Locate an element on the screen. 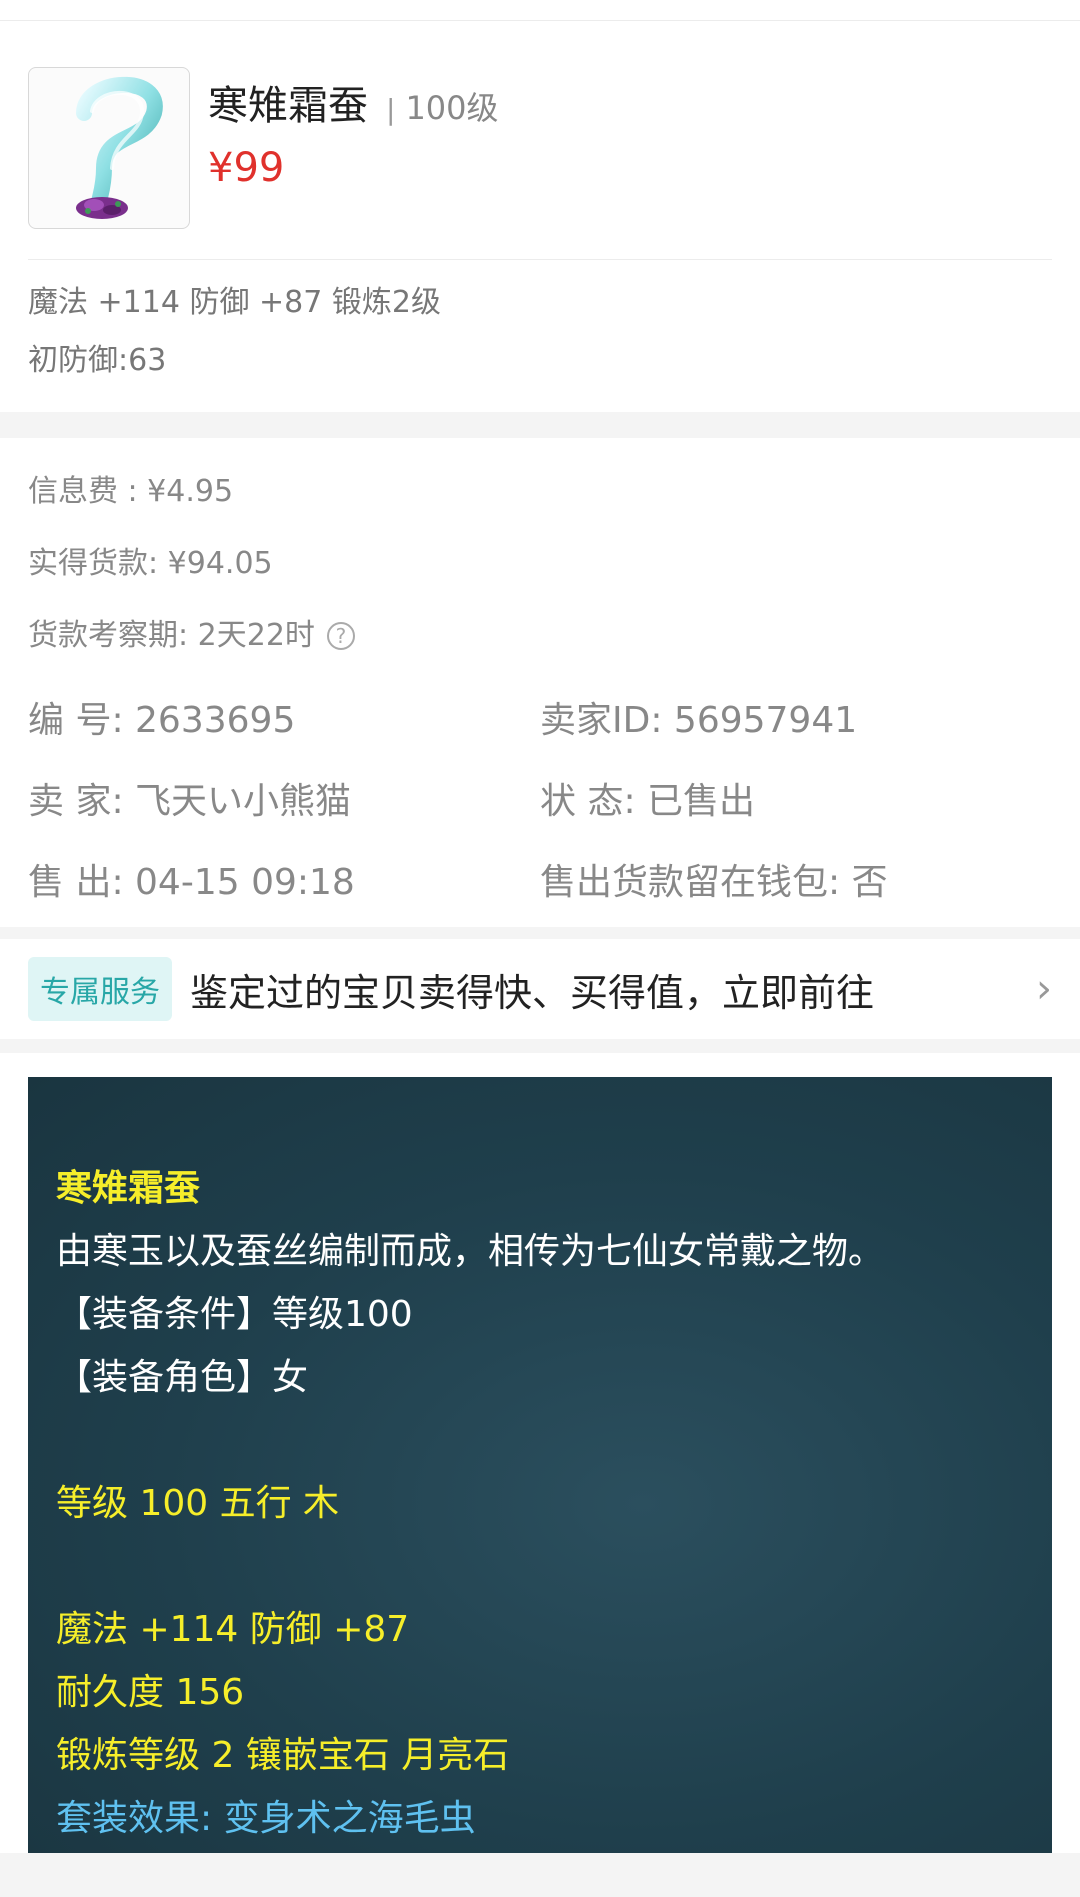 This screenshot has height=1897, width=1080. title-row: 寒雉霜蚕 | 100级 is located at coordinates (353, 102).